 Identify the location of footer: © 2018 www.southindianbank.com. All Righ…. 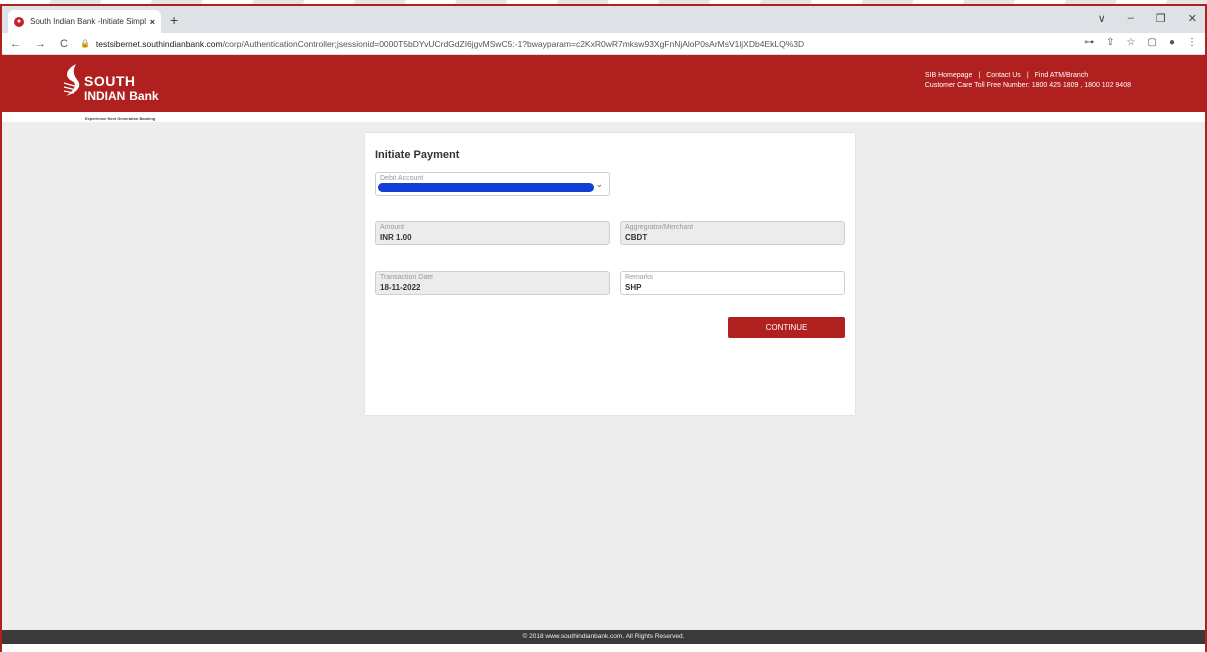
(603, 637).